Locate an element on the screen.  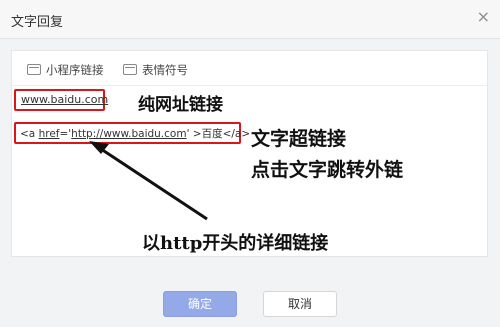
annotation-hyperlink-desc: 点击文字跳转外链 is located at coordinates (327, 170).